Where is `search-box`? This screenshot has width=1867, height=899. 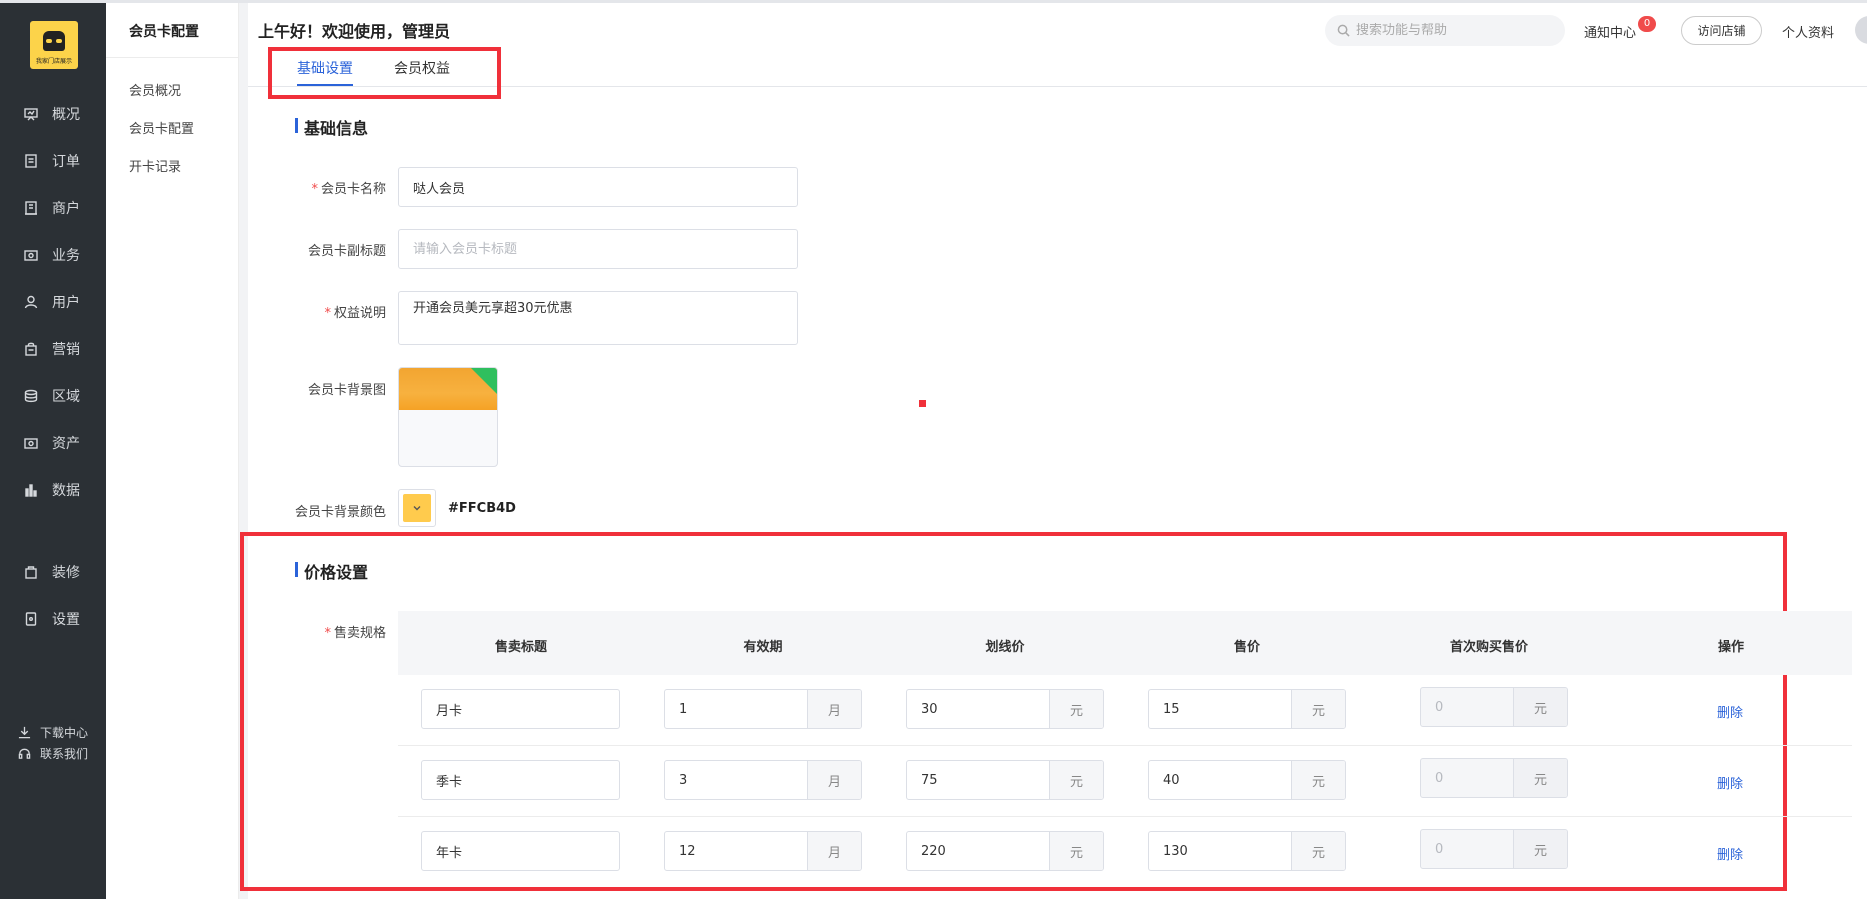 search-box is located at coordinates (1445, 30).